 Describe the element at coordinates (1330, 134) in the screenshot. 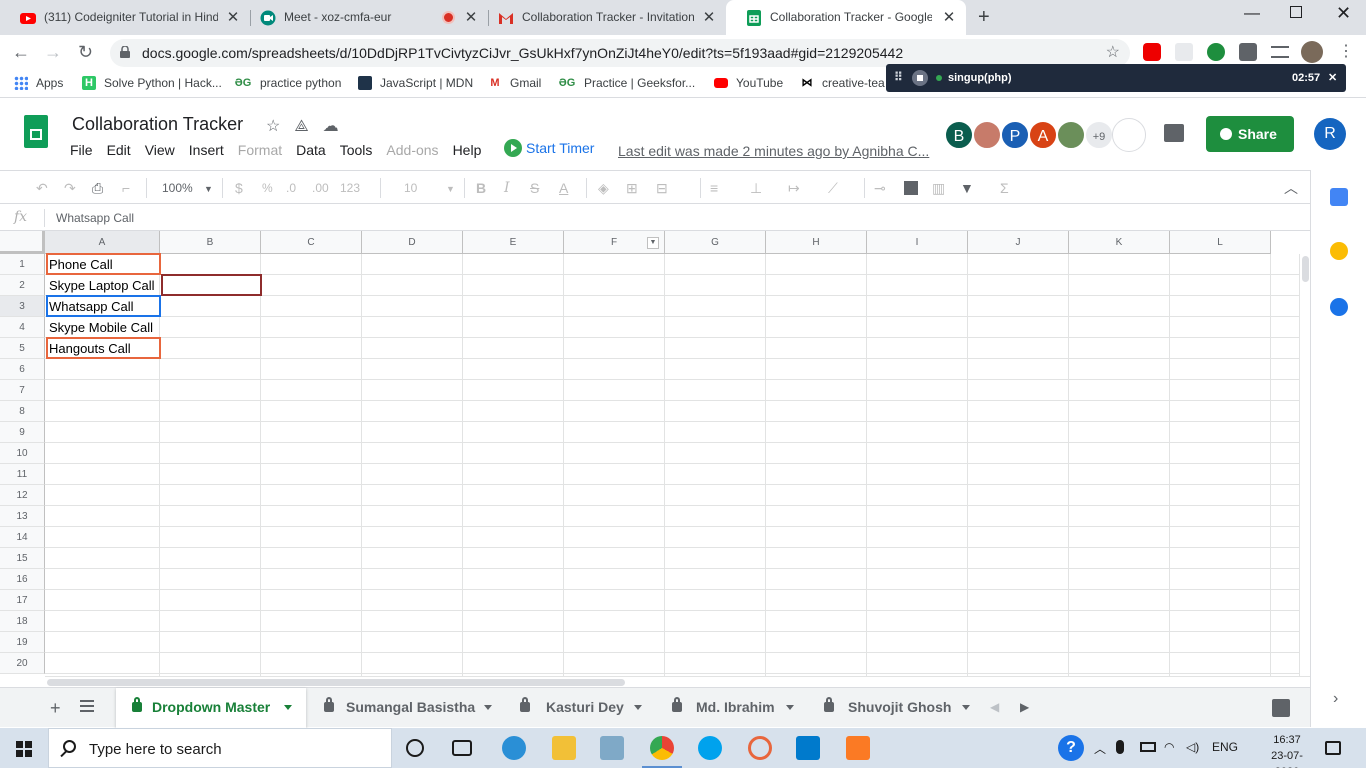

I see `account-avatar: R` at that location.